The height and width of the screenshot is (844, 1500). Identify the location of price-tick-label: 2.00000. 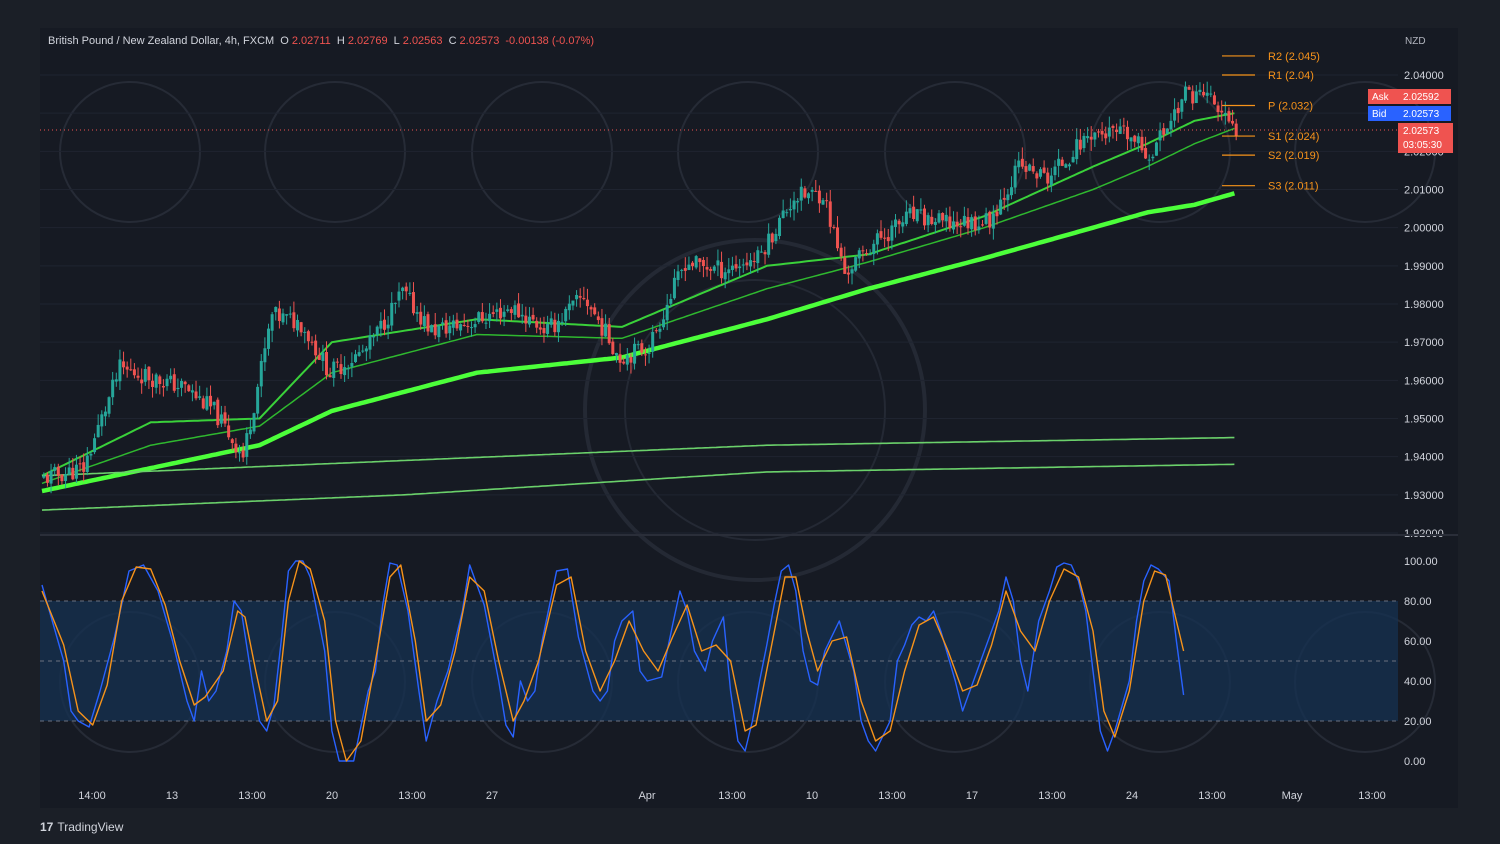
(1424, 229).